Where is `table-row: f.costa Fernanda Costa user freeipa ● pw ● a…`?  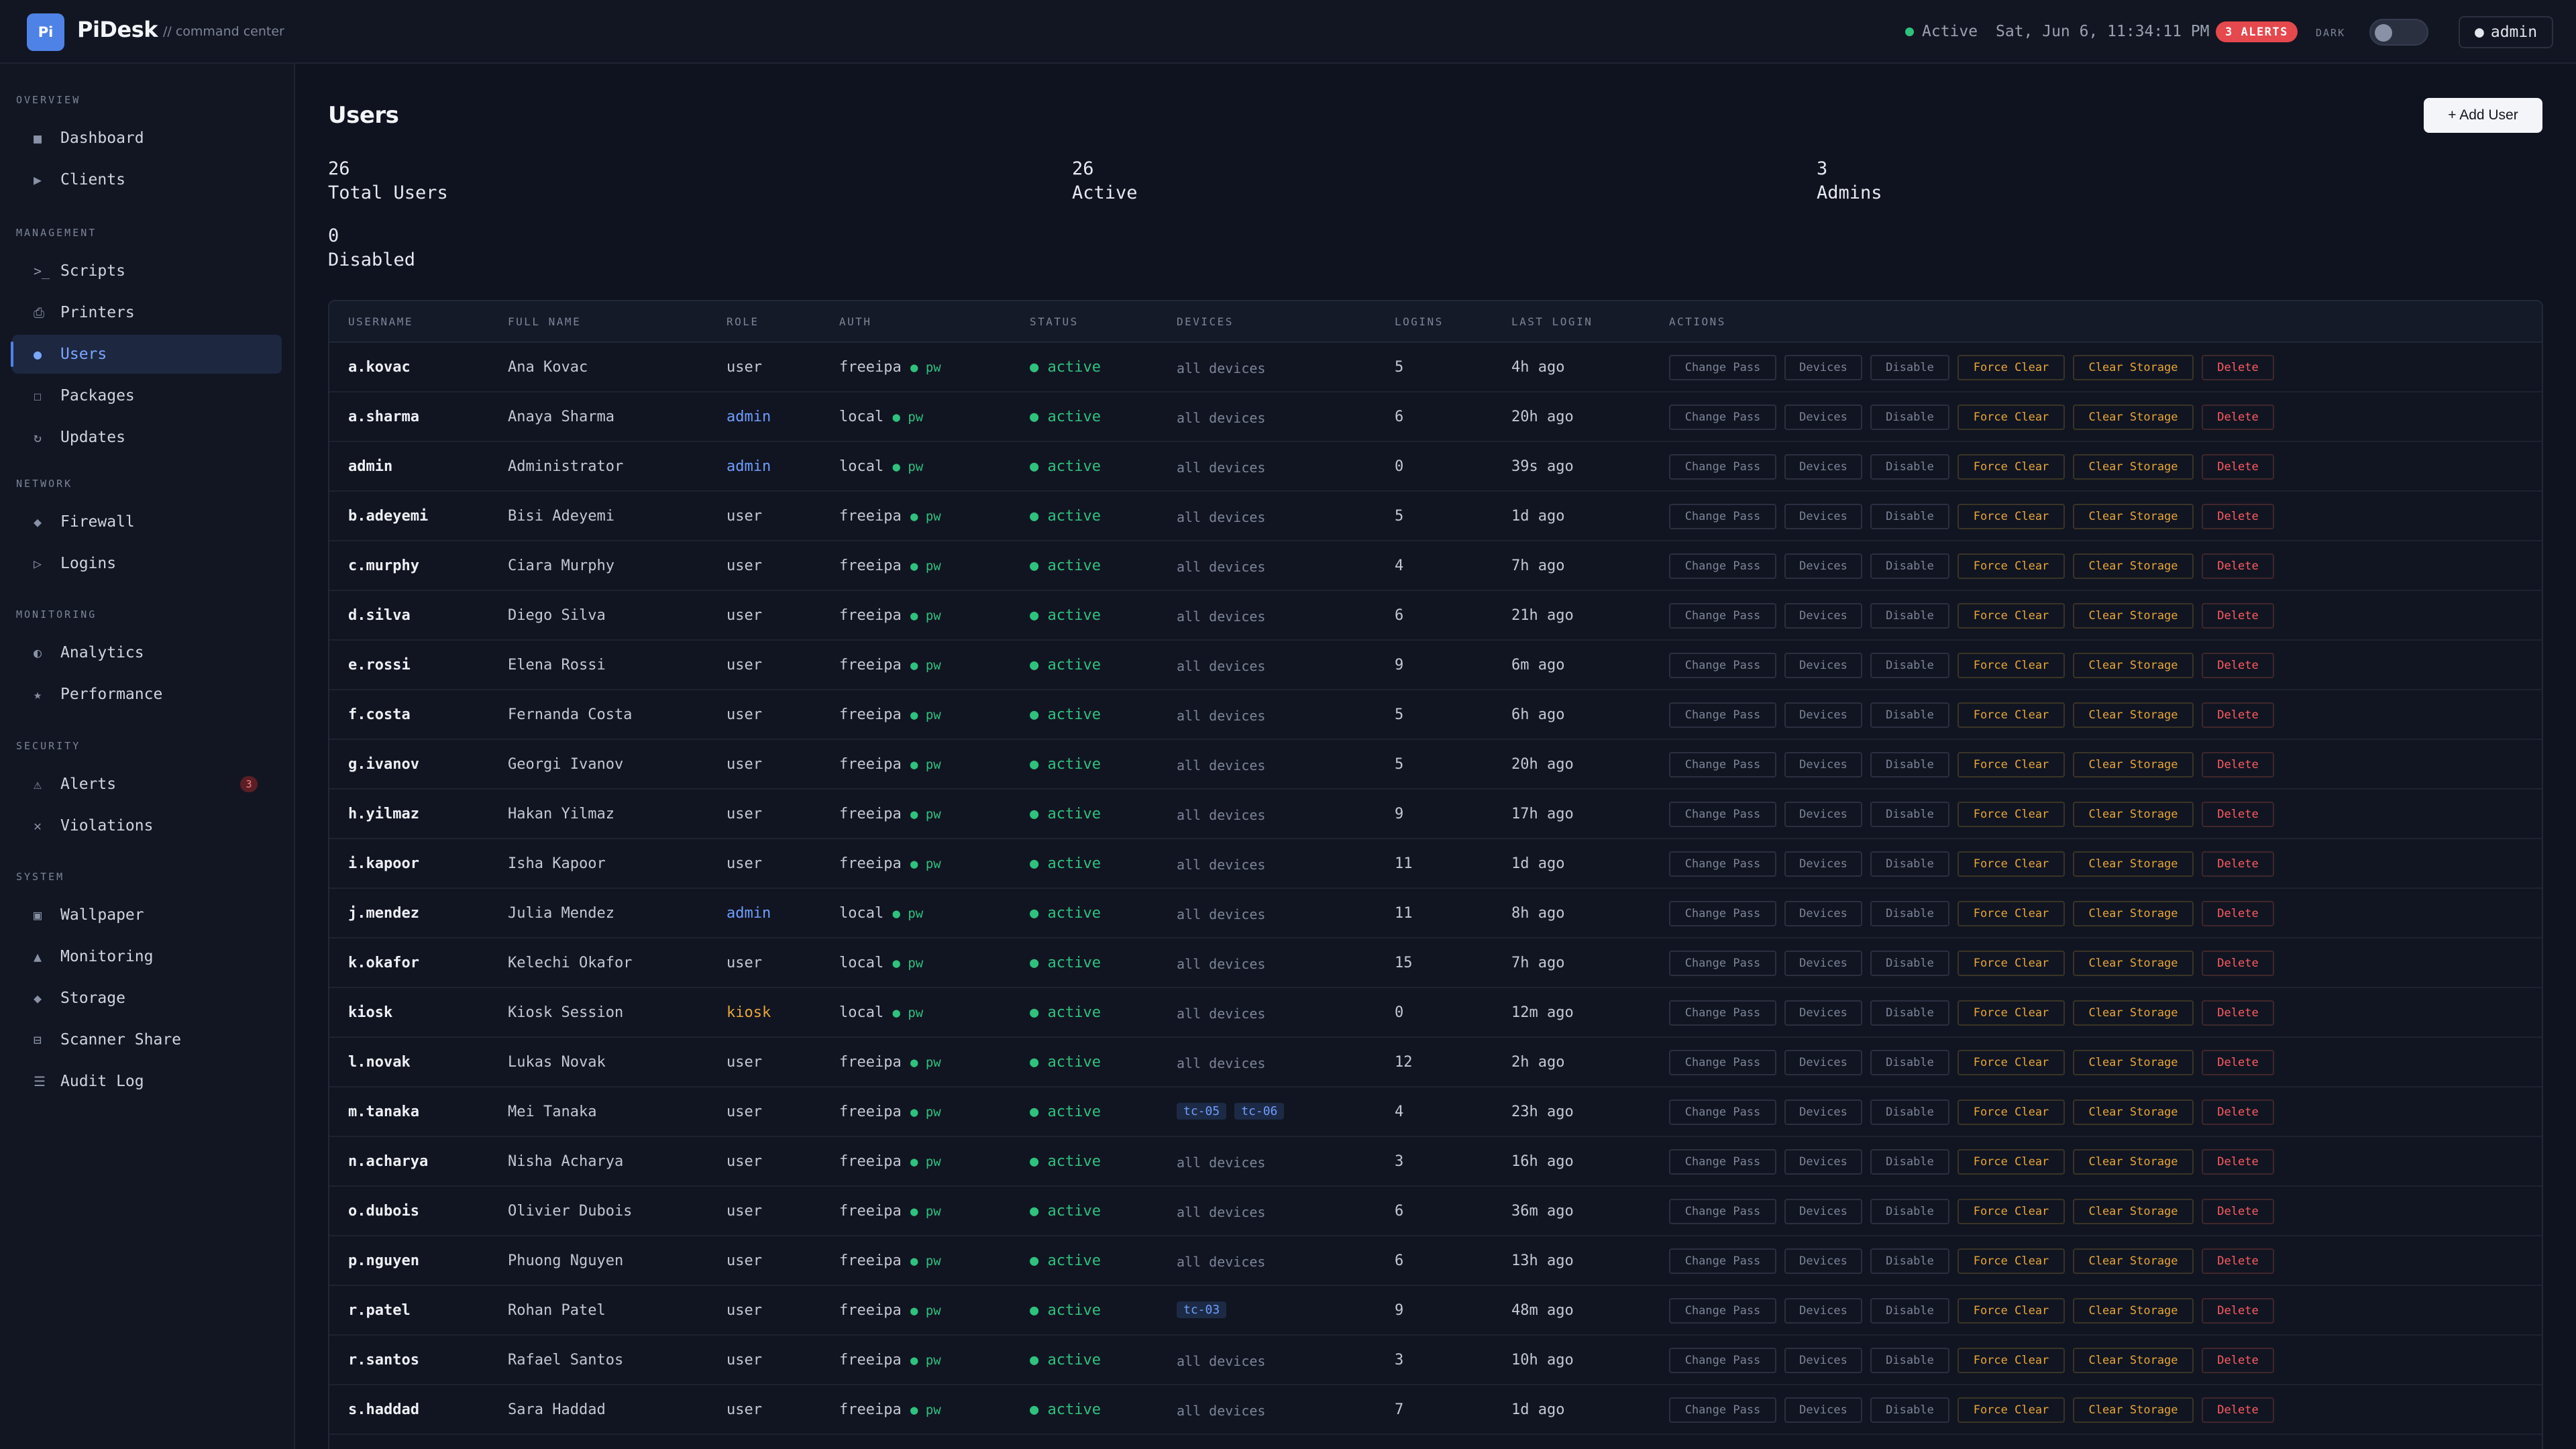
table-row: f.costa Fernanda Costa user freeipa ● pw ● a… is located at coordinates (1435, 715).